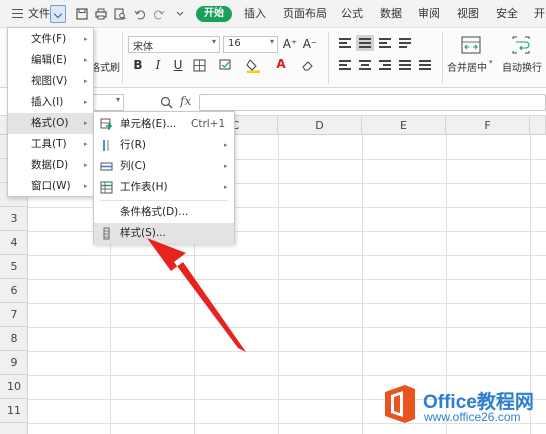 Image resolution: width=546 pixels, height=434 pixels. I want to click on menu-item-label: 数据(D), so click(50, 165).